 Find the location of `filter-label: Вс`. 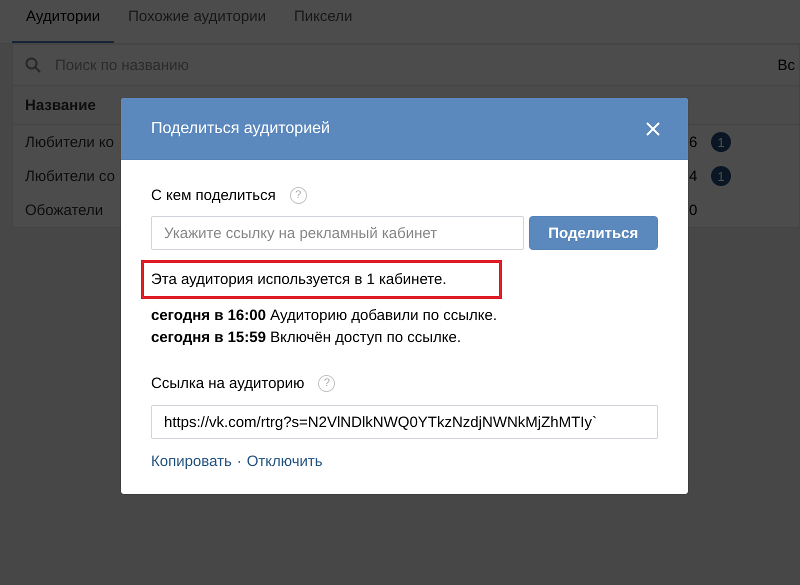

filter-label: Вс is located at coordinates (786, 65).